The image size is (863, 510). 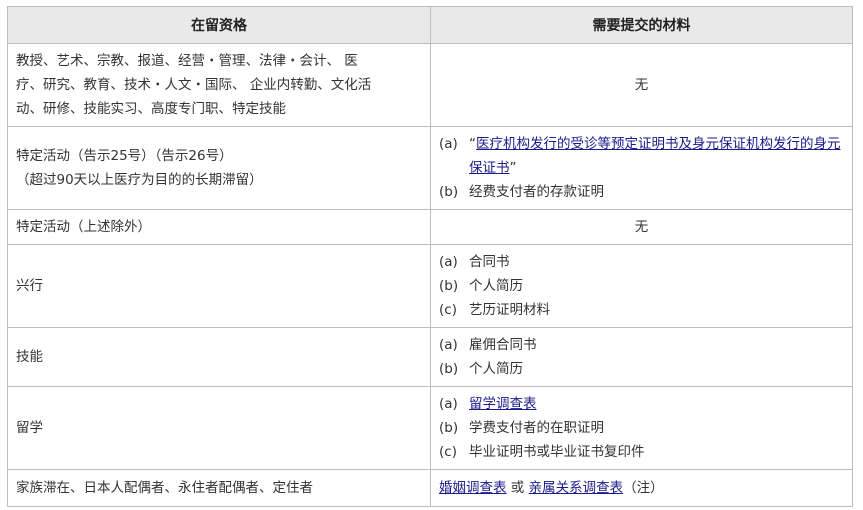 I want to click on material-item: (b) 学费支付者的在职证明, so click(x=641, y=428).